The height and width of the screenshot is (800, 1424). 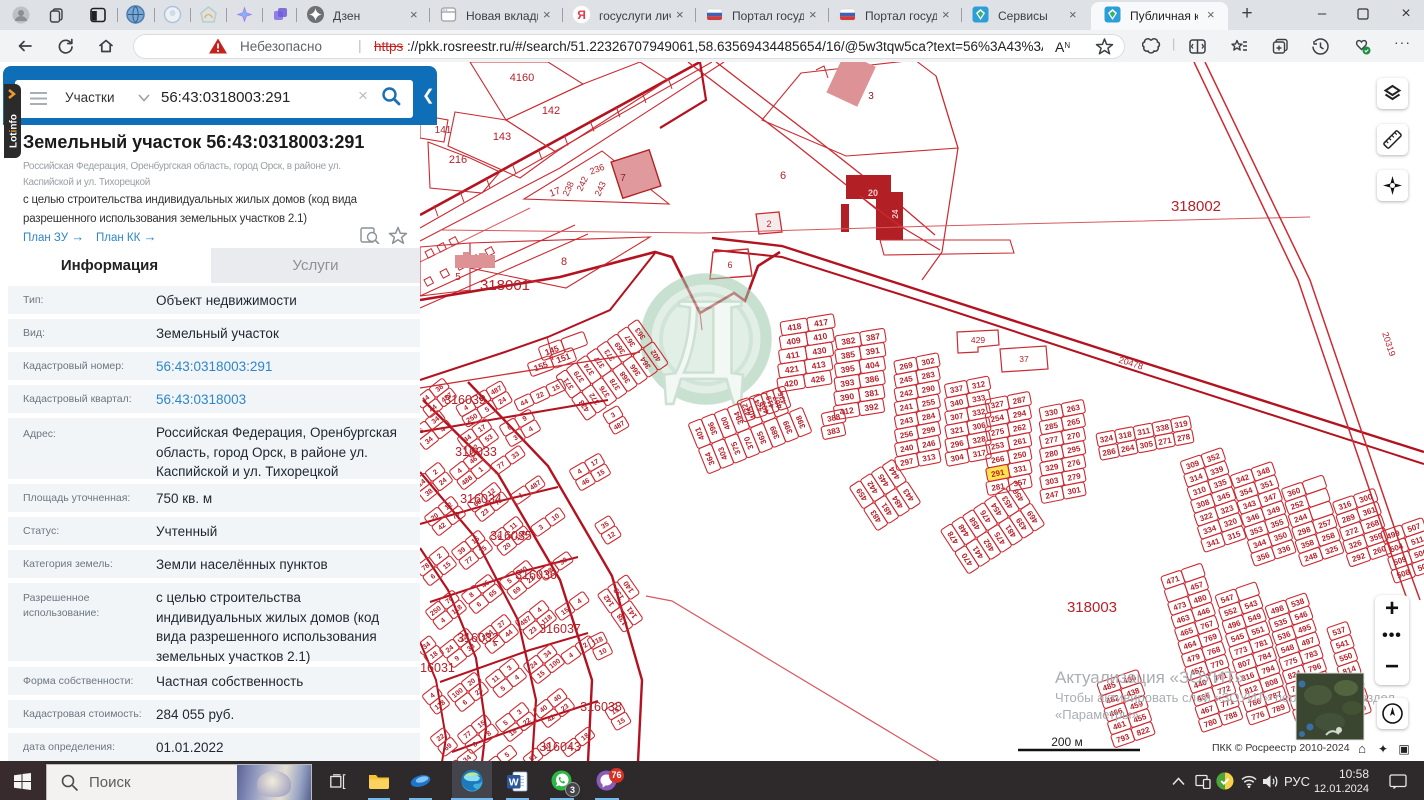 I want to click on svg-text: 255, so click(x=928, y=402).